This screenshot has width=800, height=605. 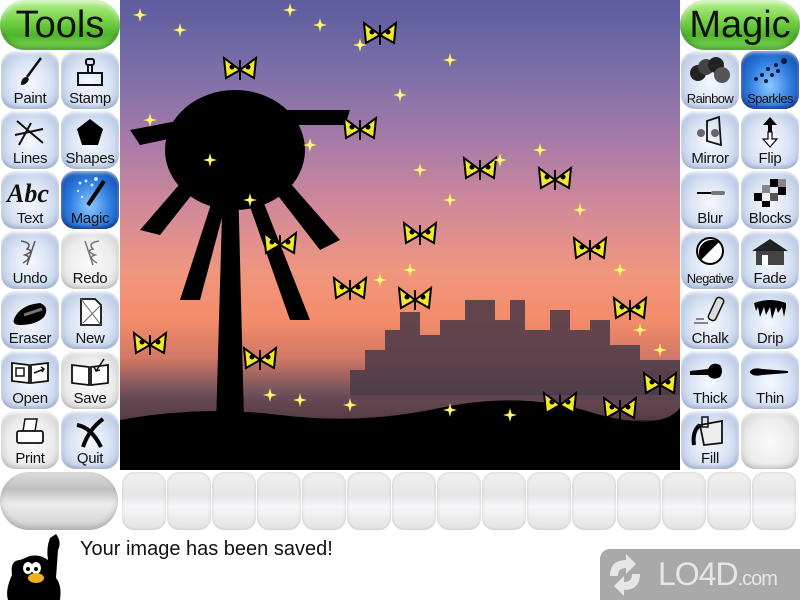 I want to click on abc-text-icon: Abc, so click(x=30, y=192).